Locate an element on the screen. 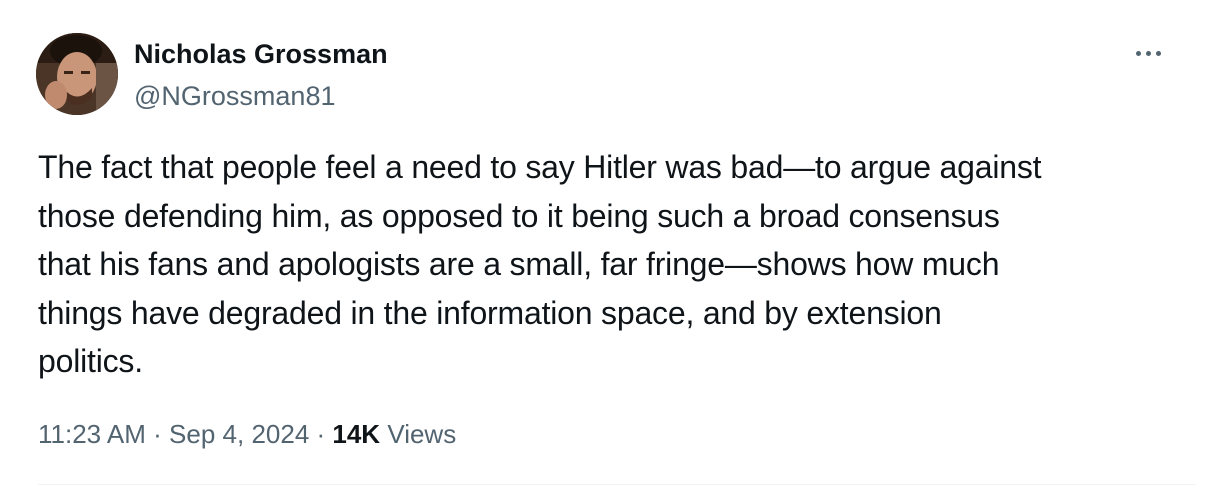  avatar is located at coordinates (77, 74).